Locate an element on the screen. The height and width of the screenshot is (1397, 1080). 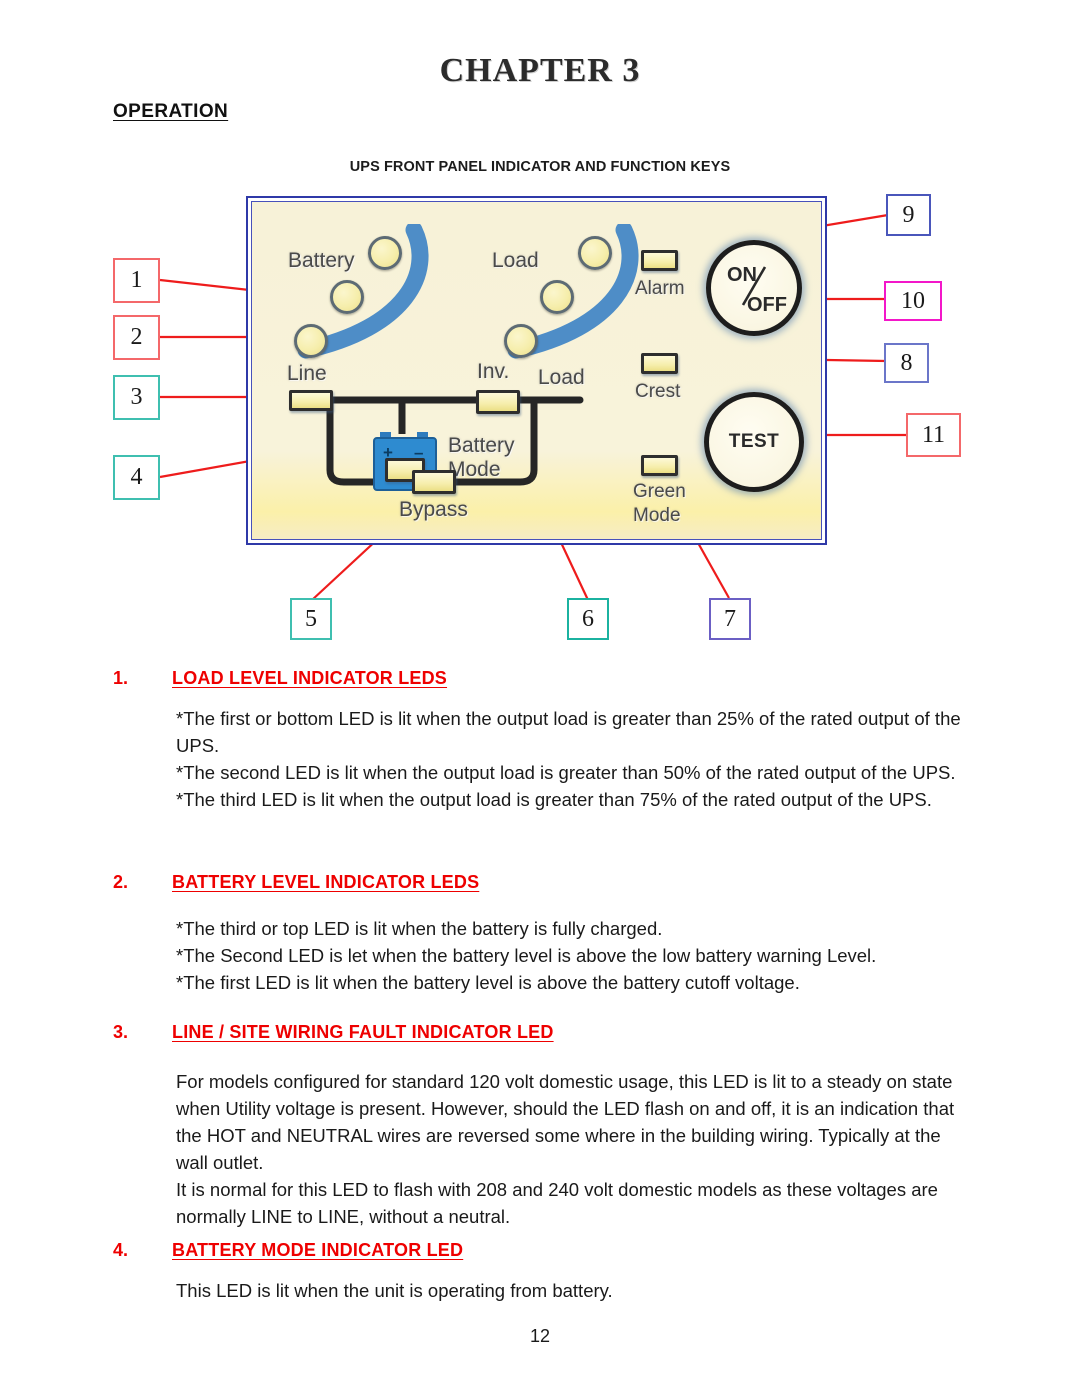
green-mode-label-line2: Mode is located at coordinates (657, 515).